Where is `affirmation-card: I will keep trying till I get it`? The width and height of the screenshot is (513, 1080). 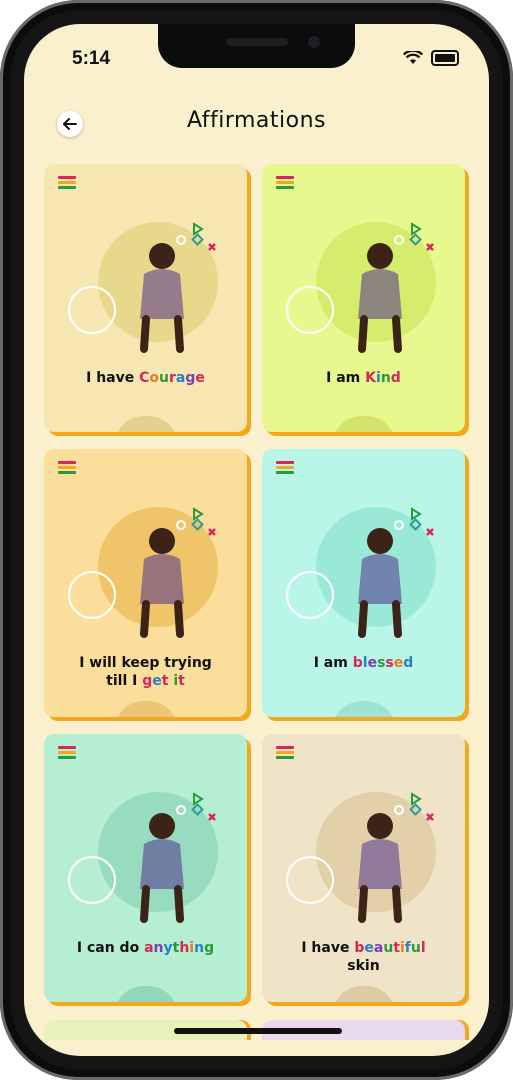
affirmation-card: I will keep trying till I get it is located at coordinates (145, 583).